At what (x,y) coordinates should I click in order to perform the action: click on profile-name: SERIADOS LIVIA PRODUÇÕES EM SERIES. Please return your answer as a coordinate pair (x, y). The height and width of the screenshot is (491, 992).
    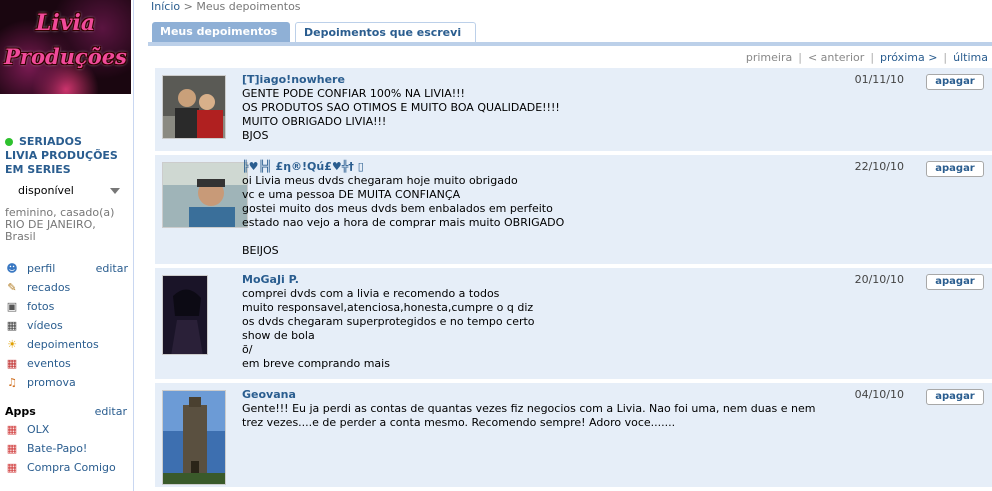
    Looking at the image, I should click on (67, 156).